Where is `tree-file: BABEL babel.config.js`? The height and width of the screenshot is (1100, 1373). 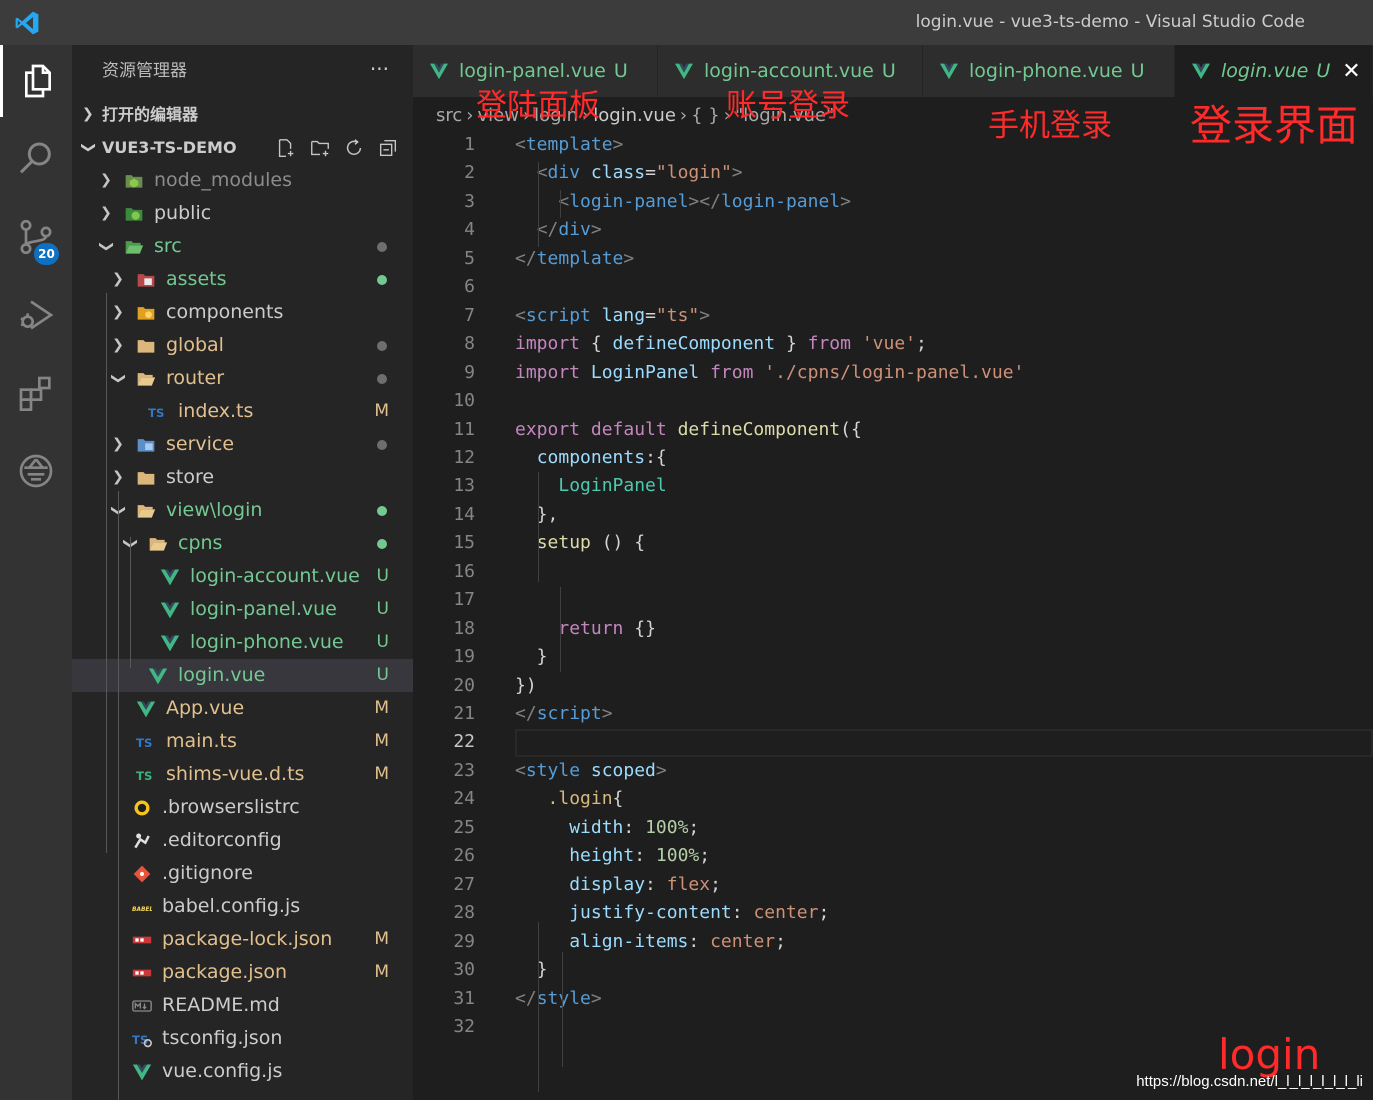 tree-file: BABEL babel.config.js is located at coordinates (242, 906).